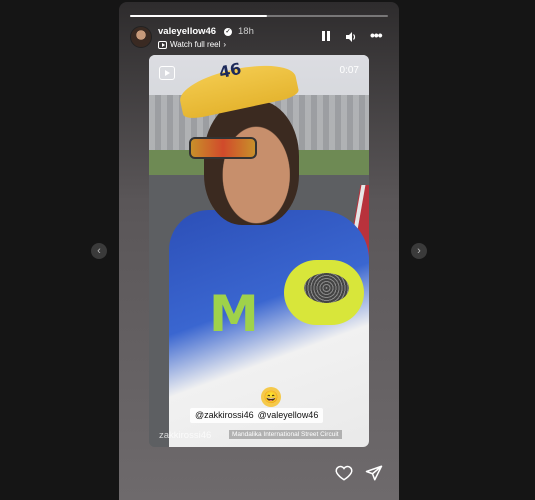 The width and height of the screenshot is (535, 500). What do you see at coordinates (349, 70) in the screenshot?
I see `video-duration: 0:07` at bounding box center [349, 70].